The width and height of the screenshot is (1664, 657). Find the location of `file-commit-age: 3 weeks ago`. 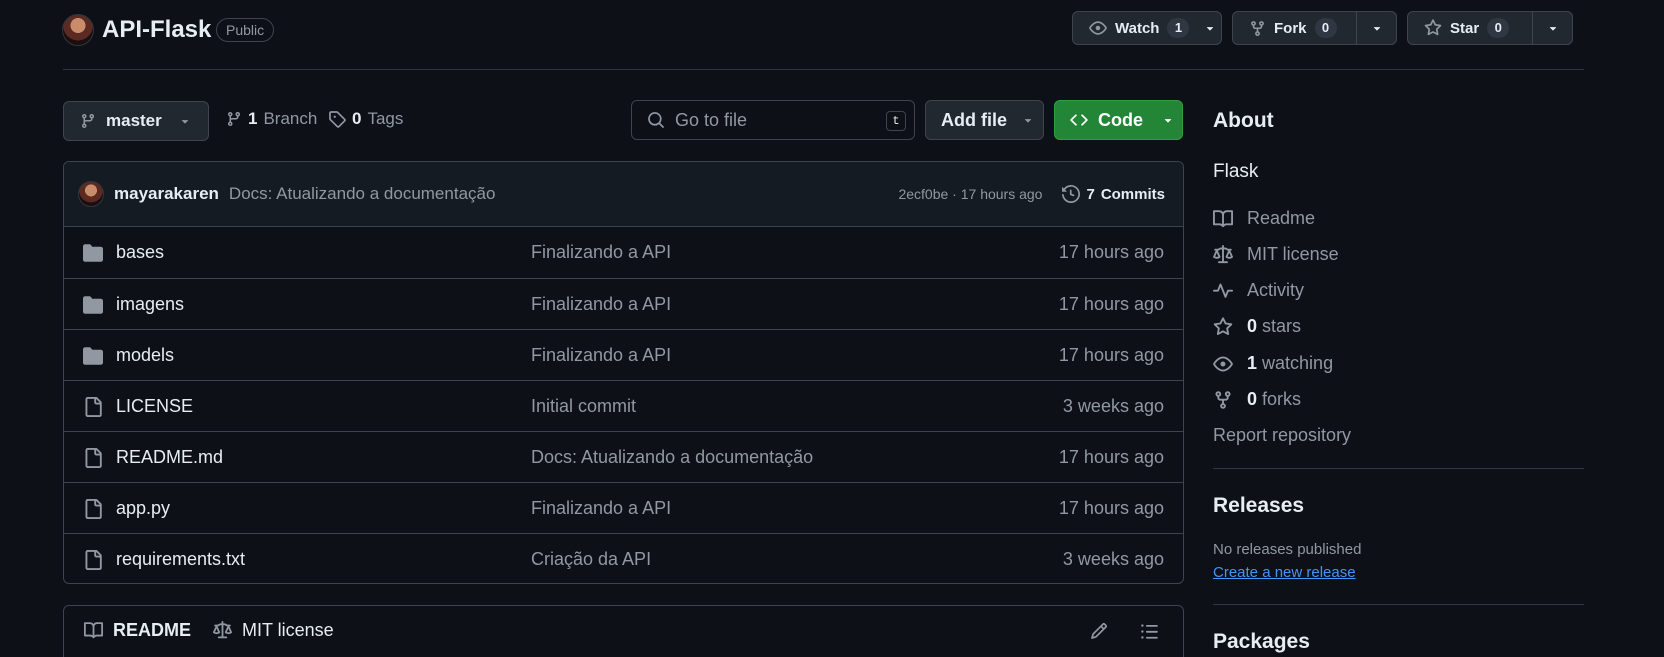

file-commit-age: 3 weeks ago is located at coordinates (1113, 406).